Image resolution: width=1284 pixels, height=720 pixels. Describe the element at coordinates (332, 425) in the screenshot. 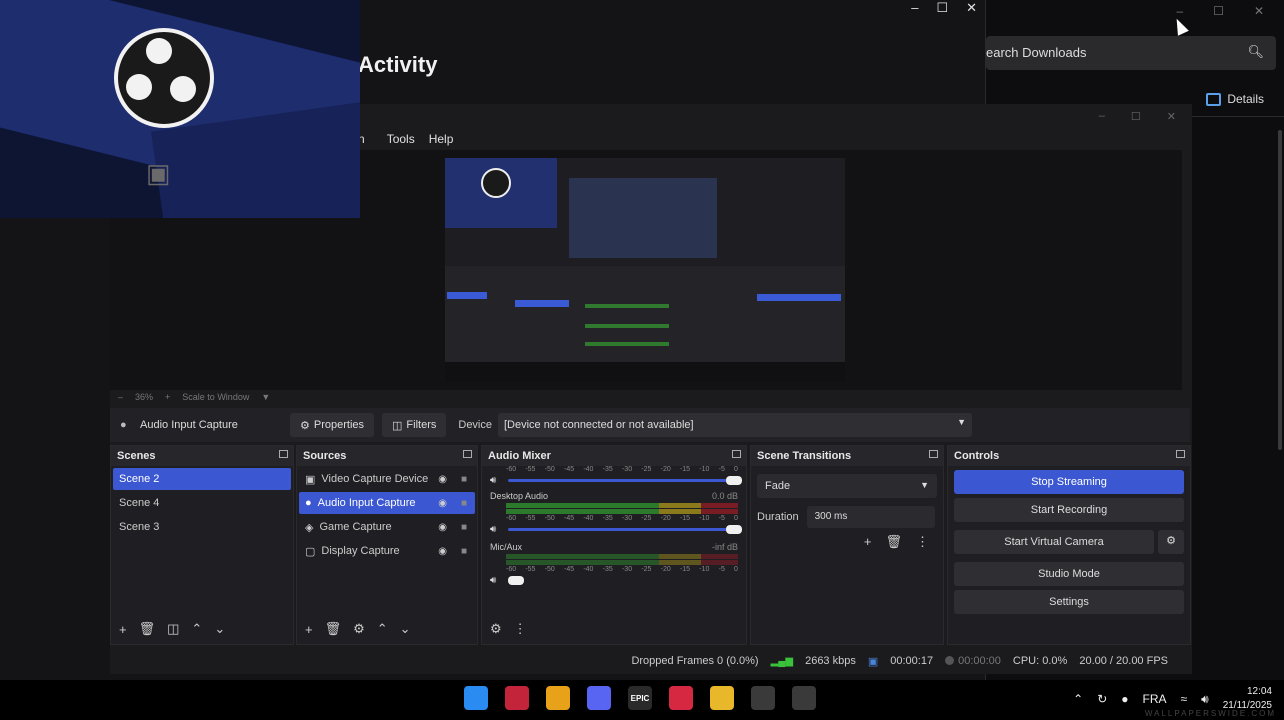

I see `properties-button: ⚙ Properties` at that location.